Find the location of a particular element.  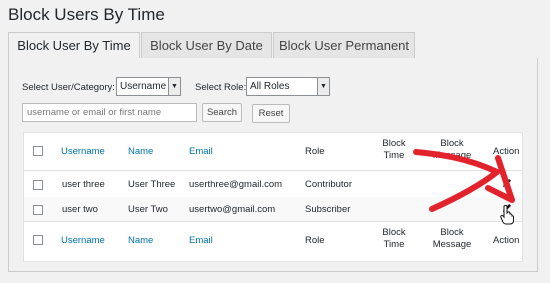

row-role: Subscriber is located at coordinates (328, 209).